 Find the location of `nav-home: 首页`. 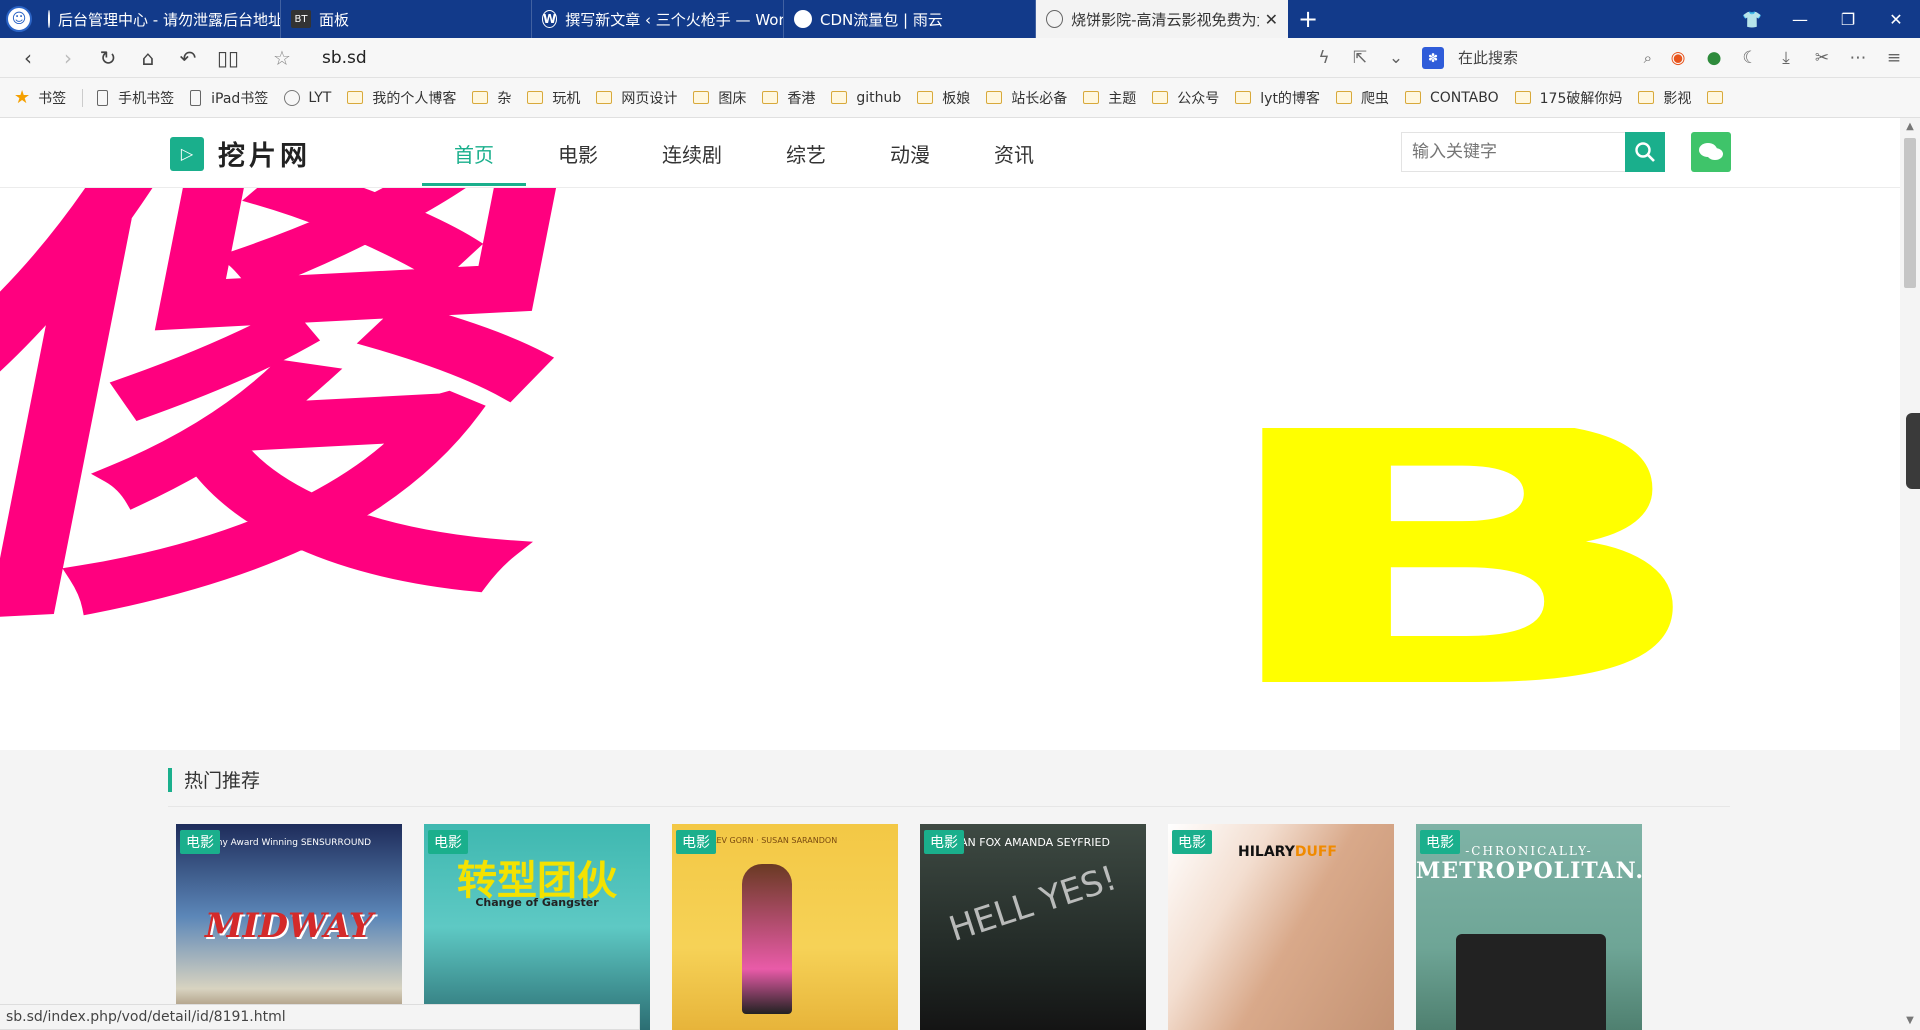

nav-home: 首页 is located at coordinates (474, 153).